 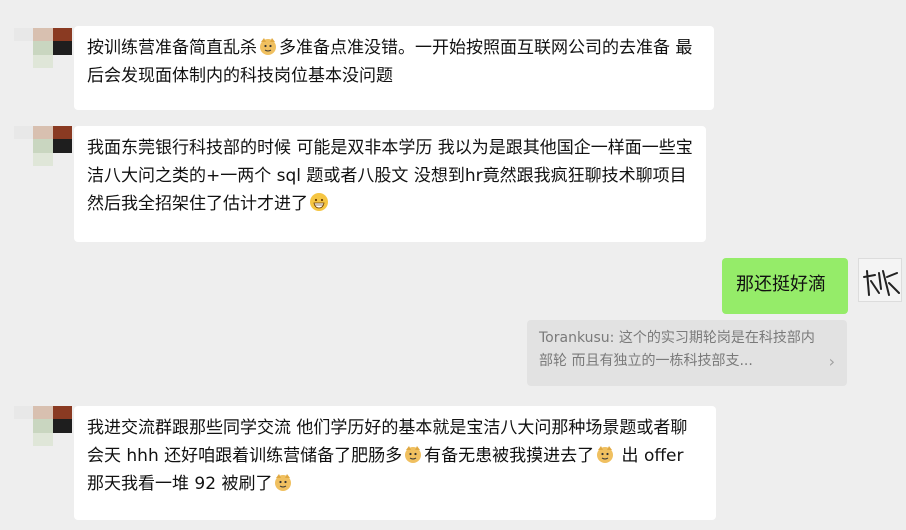 I want to click on message-text: 那还挺好滴, so click(x=781, y=284).